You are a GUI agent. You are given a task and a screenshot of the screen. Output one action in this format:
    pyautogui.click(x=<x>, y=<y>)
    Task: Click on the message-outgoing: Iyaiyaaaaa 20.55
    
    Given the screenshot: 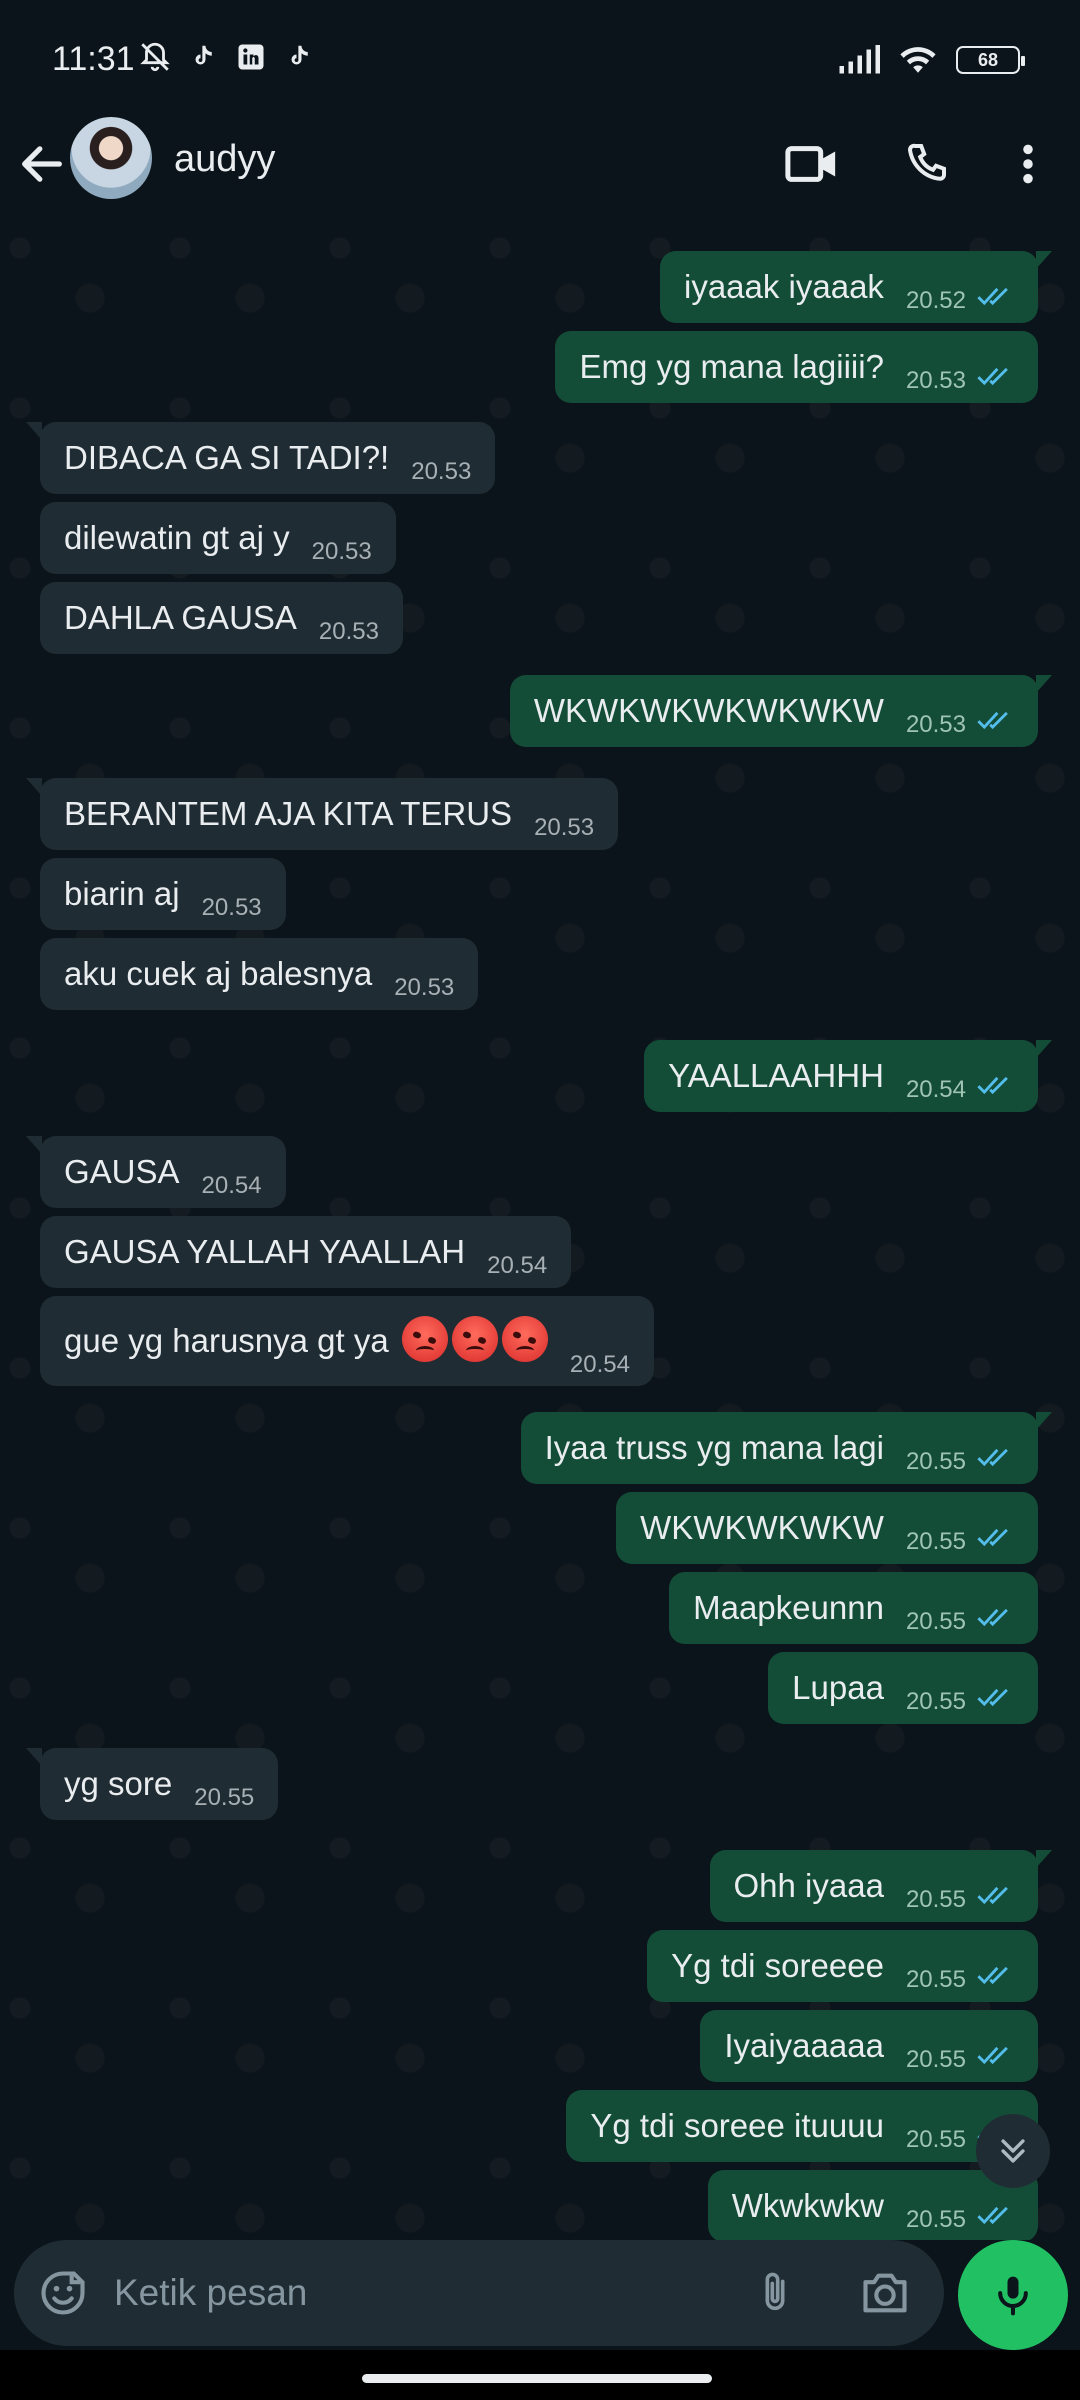 What is the action you would take?
    pyautogui.click(x=869, y=2046)
    